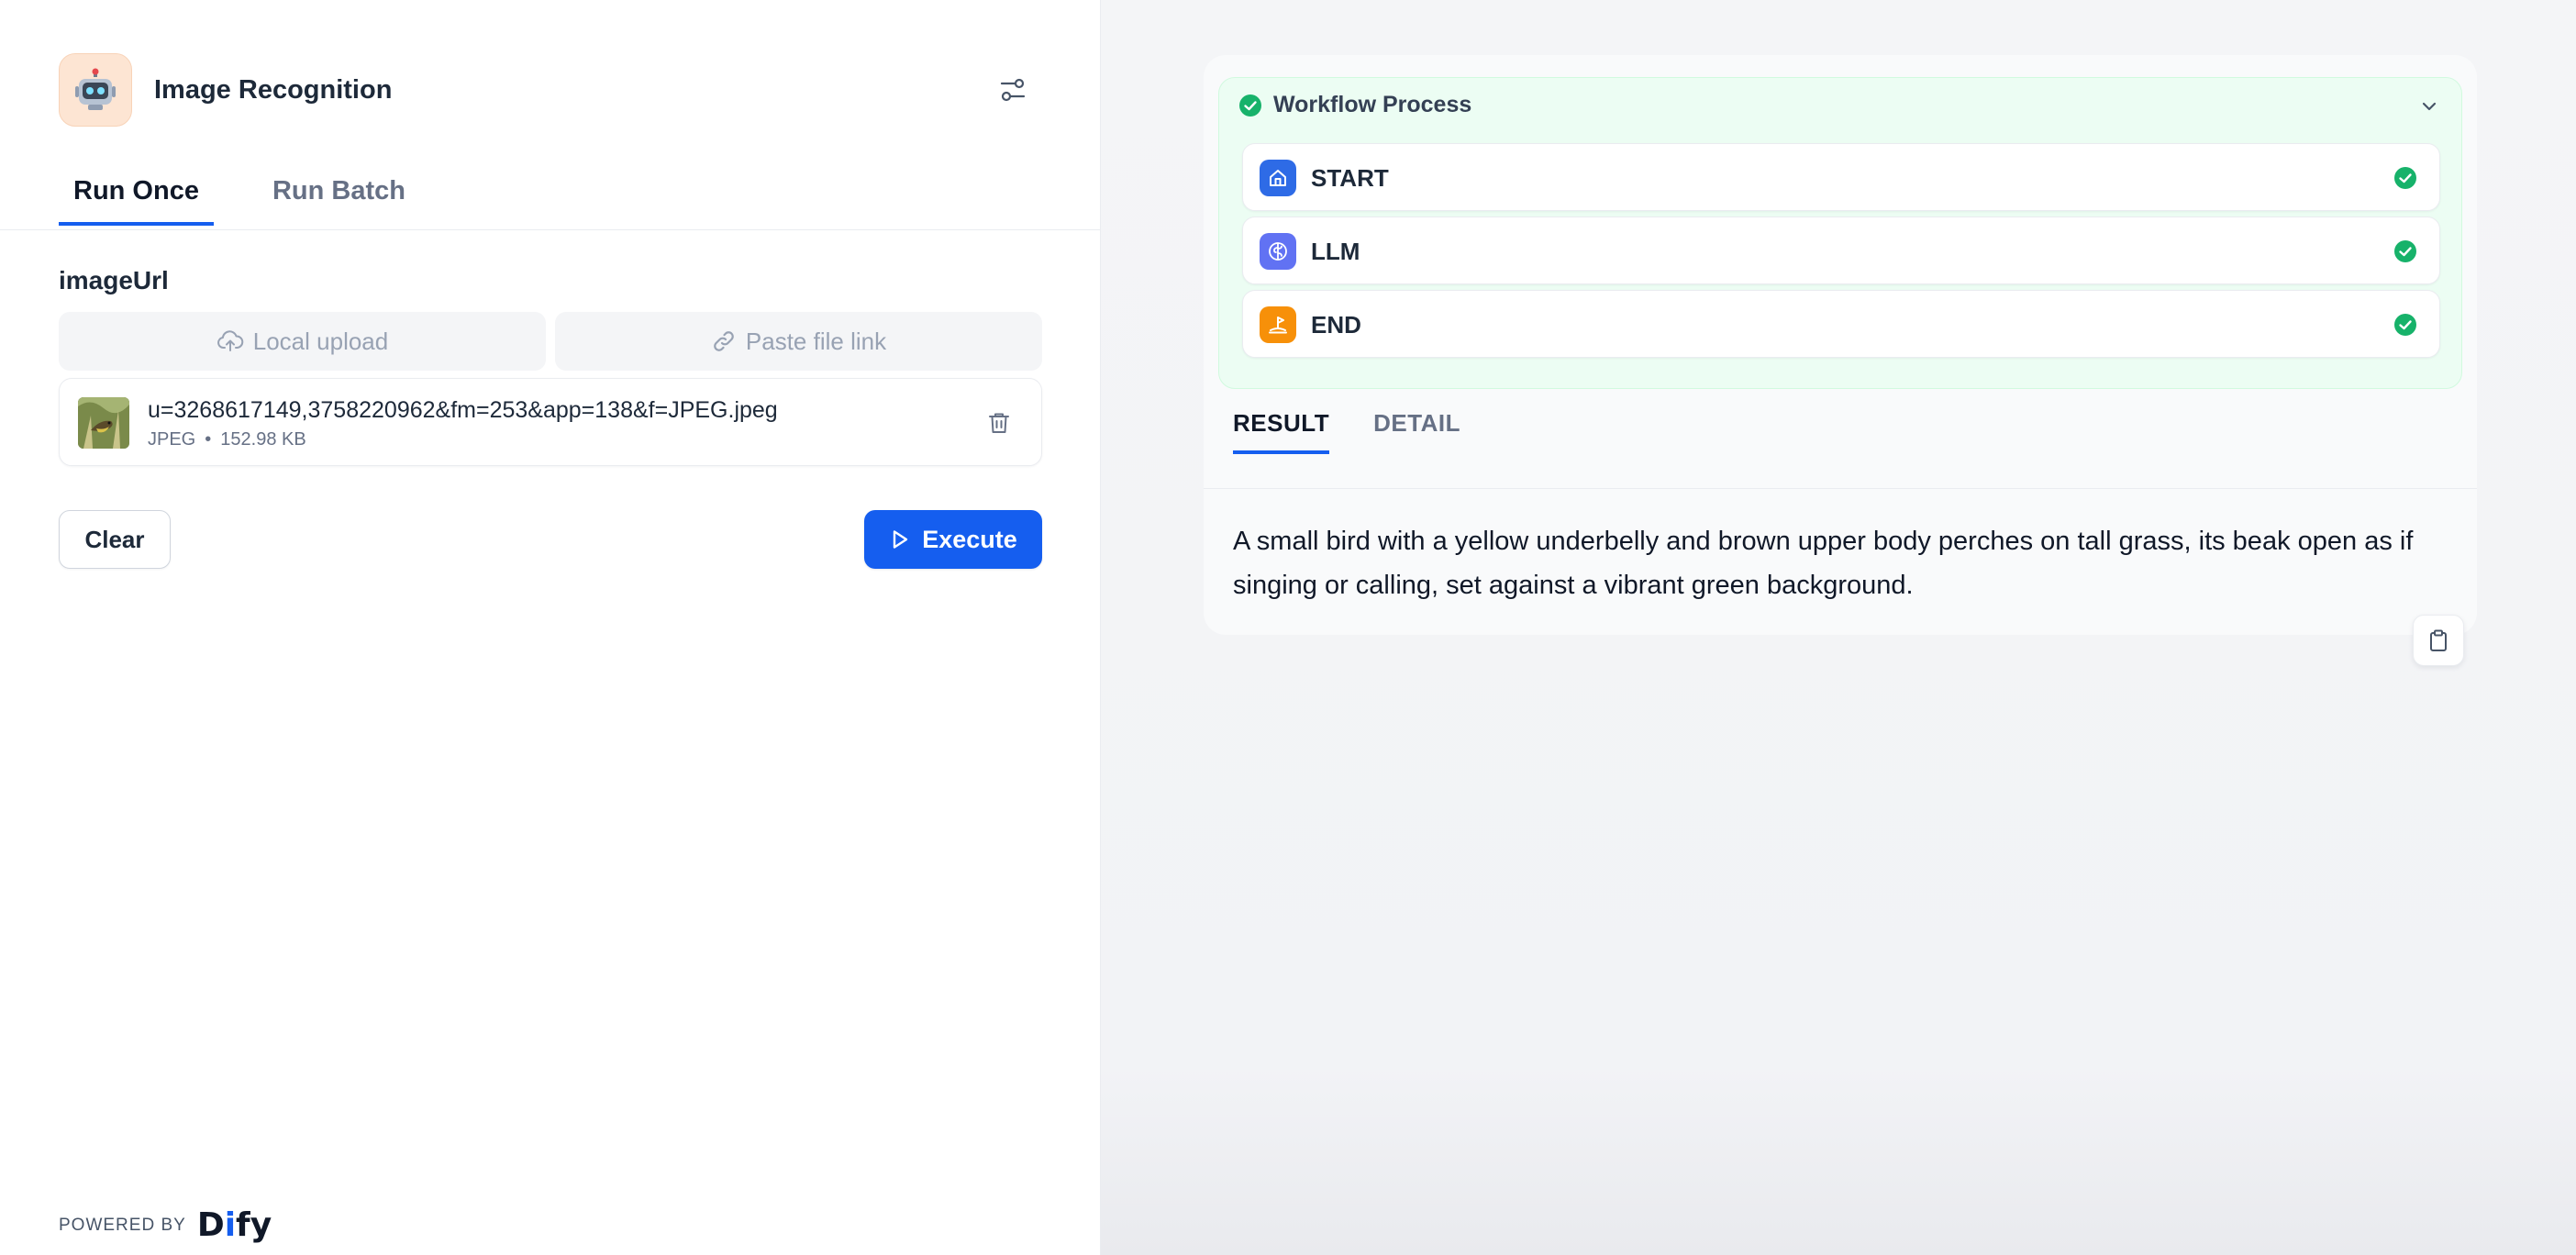  I want to click on workflow-title: Workflow Process, so click(1372, 104).